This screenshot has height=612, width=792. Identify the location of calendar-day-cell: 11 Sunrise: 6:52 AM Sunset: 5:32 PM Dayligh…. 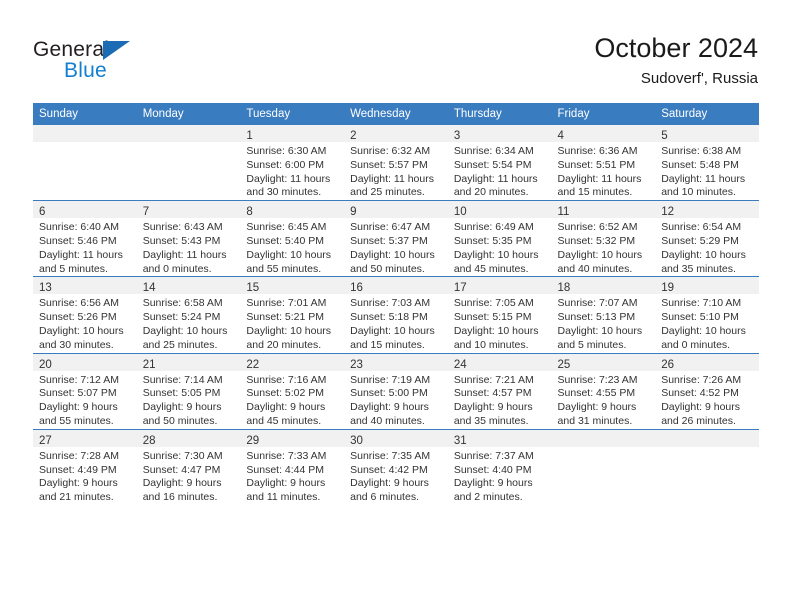
(603, 238).